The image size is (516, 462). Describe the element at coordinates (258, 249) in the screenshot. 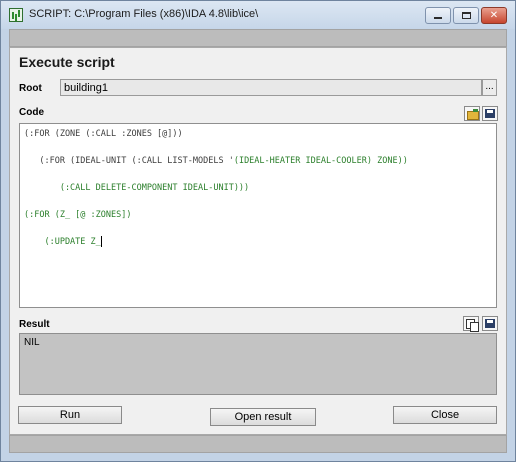

I see `code-line: (:UPDATE Z_` at that location.